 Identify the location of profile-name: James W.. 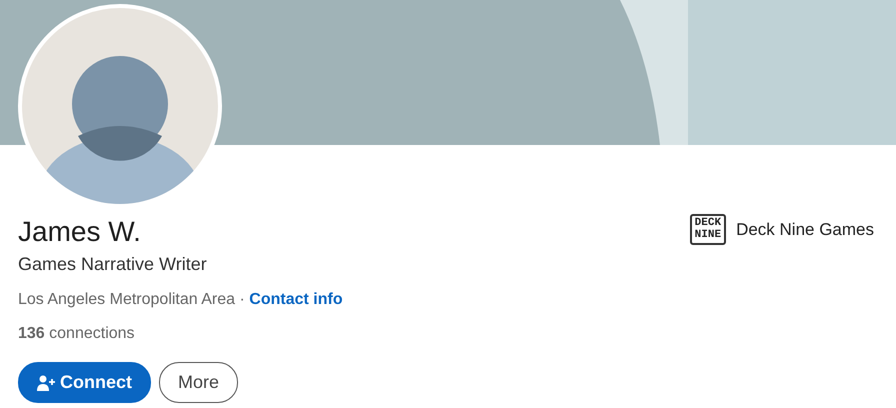
(79, 232).